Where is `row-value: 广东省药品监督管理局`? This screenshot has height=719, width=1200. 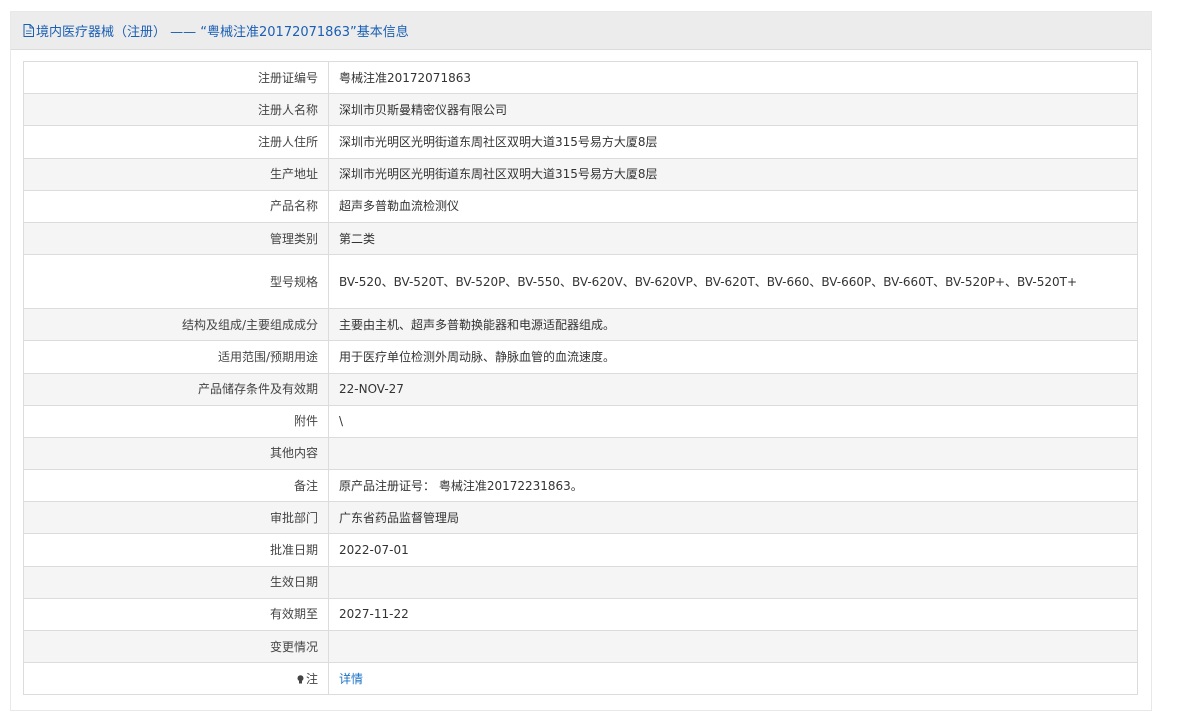
row-value: 广东省药品监督管理局 is located at coordinates (733, 518).